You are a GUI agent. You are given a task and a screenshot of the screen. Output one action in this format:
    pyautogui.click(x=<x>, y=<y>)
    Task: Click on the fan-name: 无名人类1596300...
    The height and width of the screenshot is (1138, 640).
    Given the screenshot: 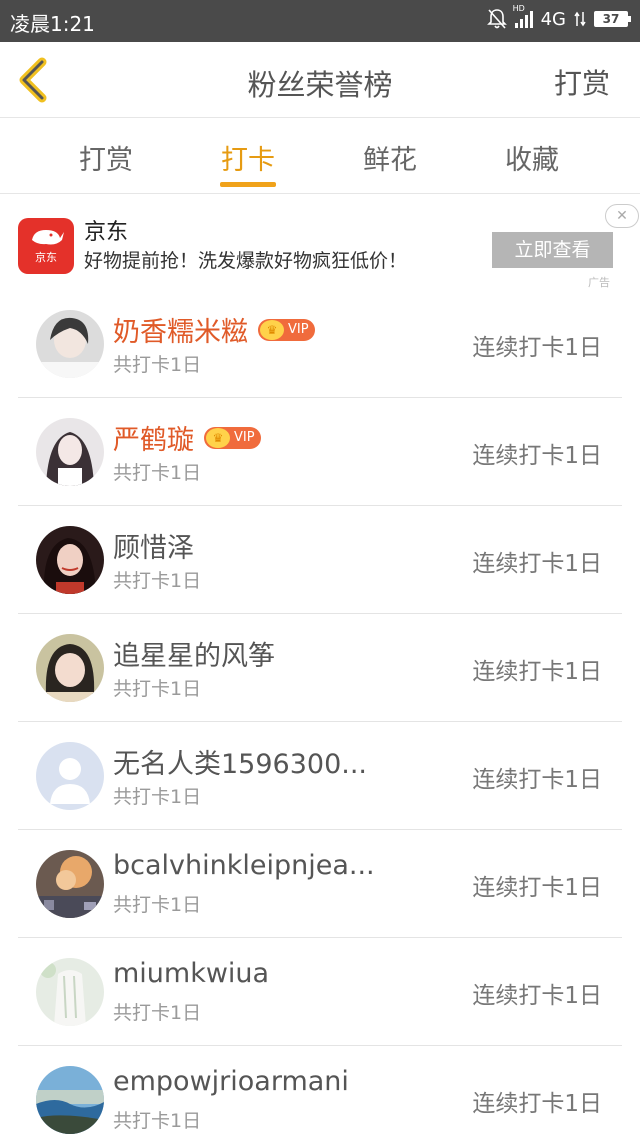 What is the action you would take?
    pyautogui.click(x=240, y=764)
    